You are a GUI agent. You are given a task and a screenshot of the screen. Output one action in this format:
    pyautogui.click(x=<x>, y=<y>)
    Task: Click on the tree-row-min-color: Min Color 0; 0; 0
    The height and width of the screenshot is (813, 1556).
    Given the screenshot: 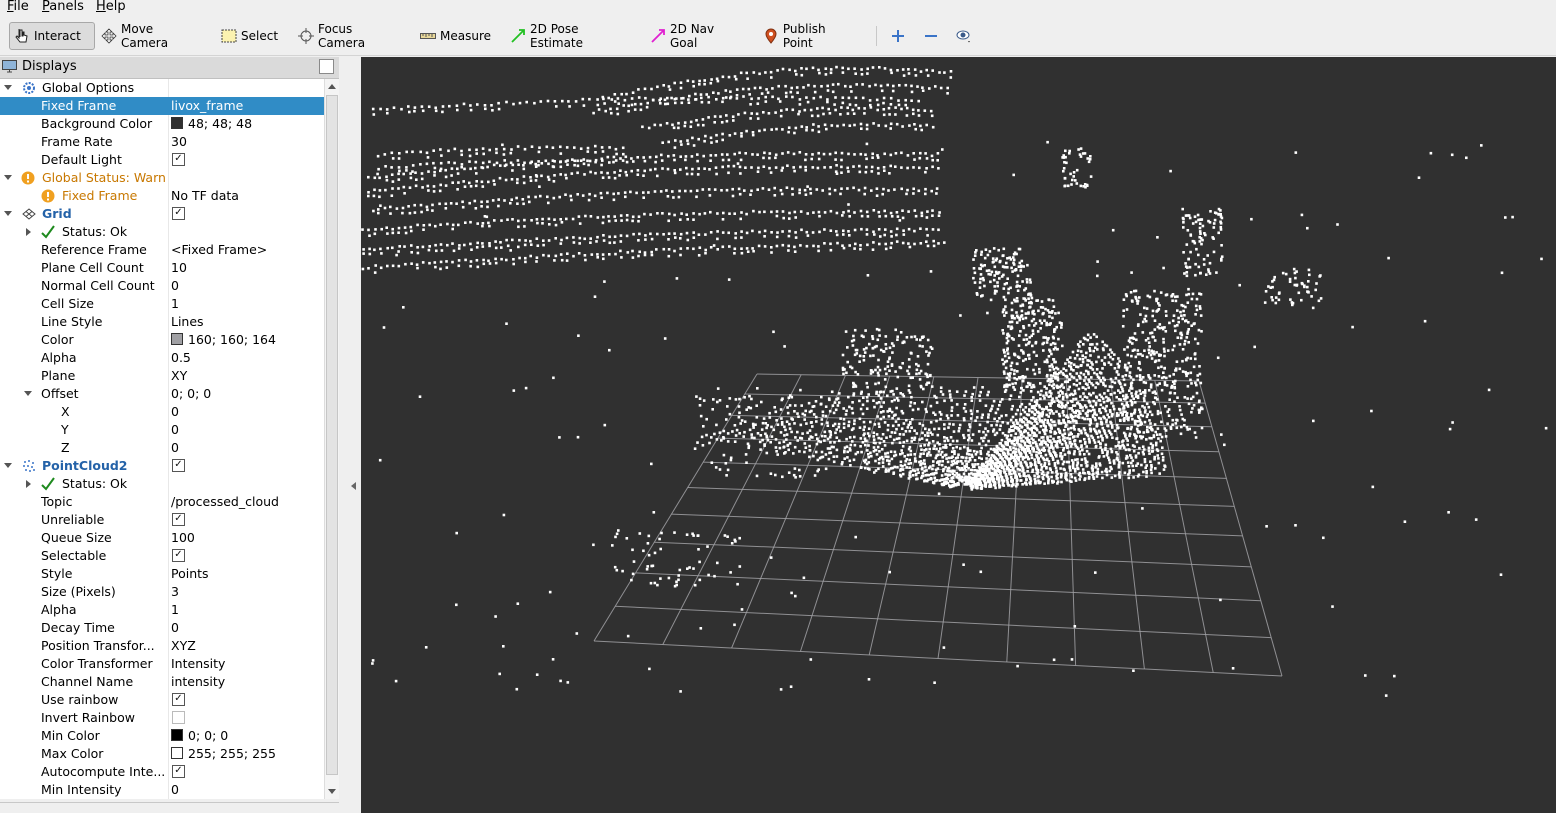 What is the action you would take?
    pyautogui.click(x=162, y=736)
    